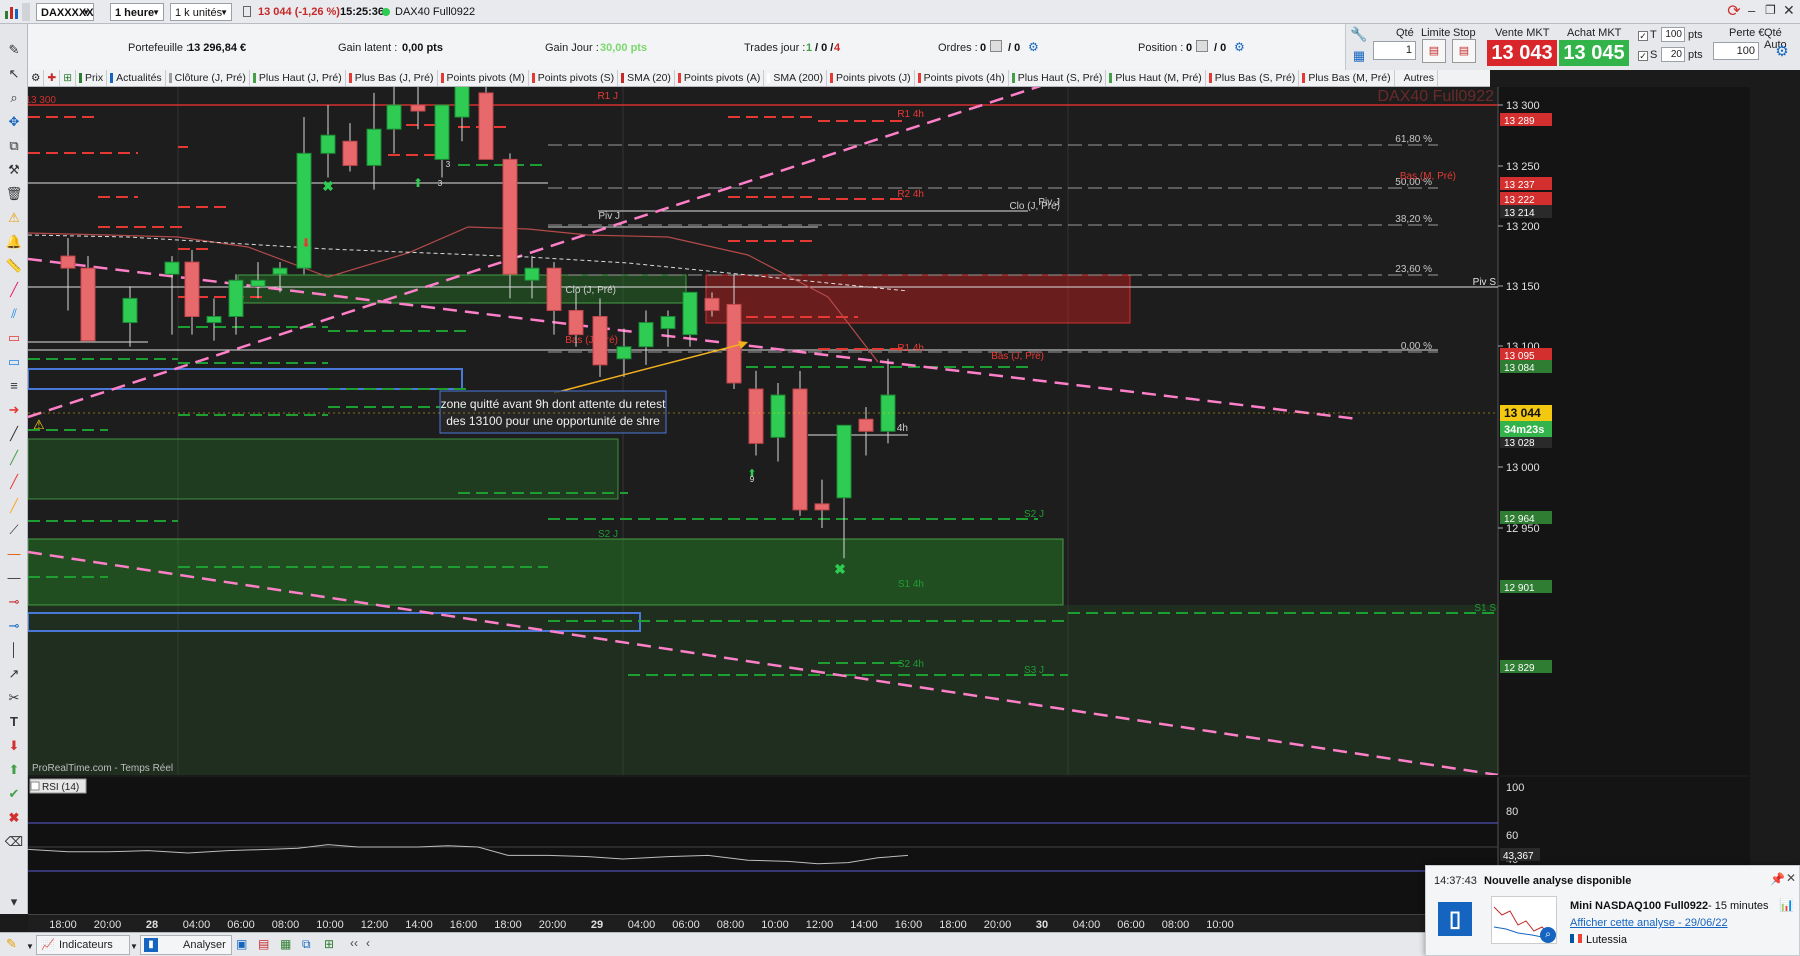 The height and width of the screenshot is (956, 1800). Describe the element at coordinates (14, 122) in the screenshot. I see `move-icon: ✥` at that location.